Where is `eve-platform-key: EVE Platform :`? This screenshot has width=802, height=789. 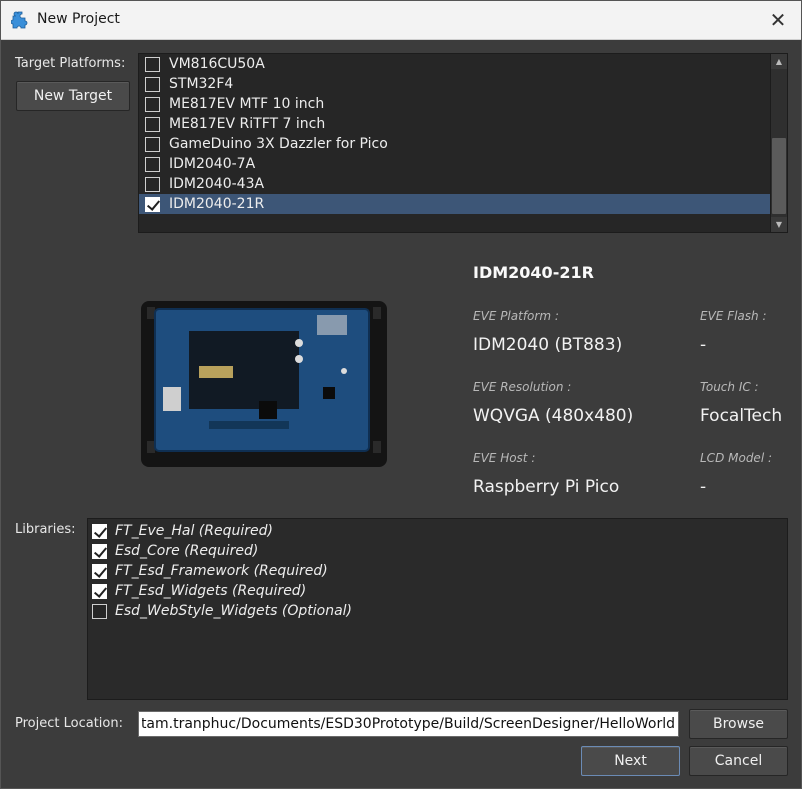 eve-platform-key: EVE Platform : is located at coordinates (516, 316).